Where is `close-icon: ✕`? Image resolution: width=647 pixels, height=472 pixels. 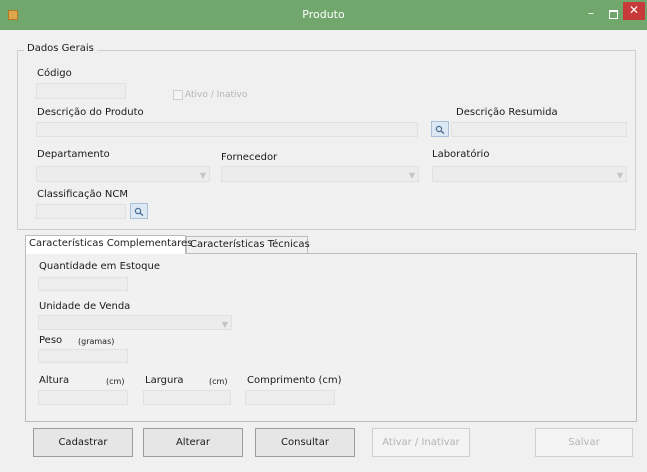 close-icon: ✕ is located at coordinates (634, 11).